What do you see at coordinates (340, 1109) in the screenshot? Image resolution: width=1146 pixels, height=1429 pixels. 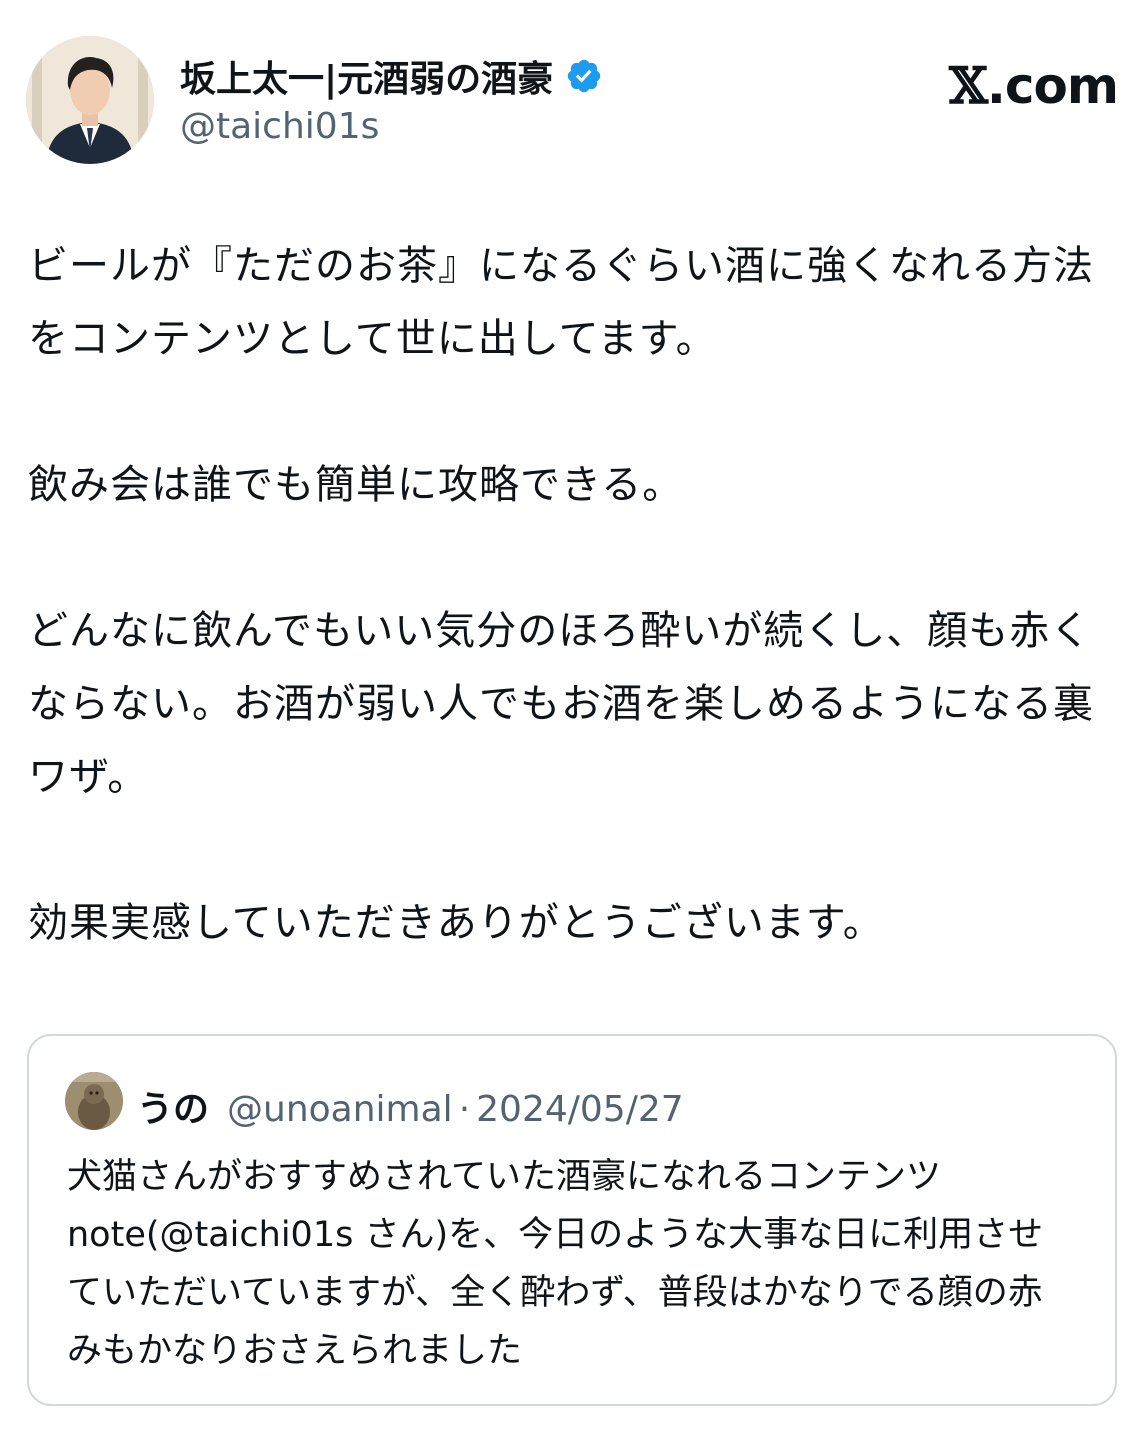 I see `quoted-author-handle: @unoanimal` at bounding box center [340, 1109].